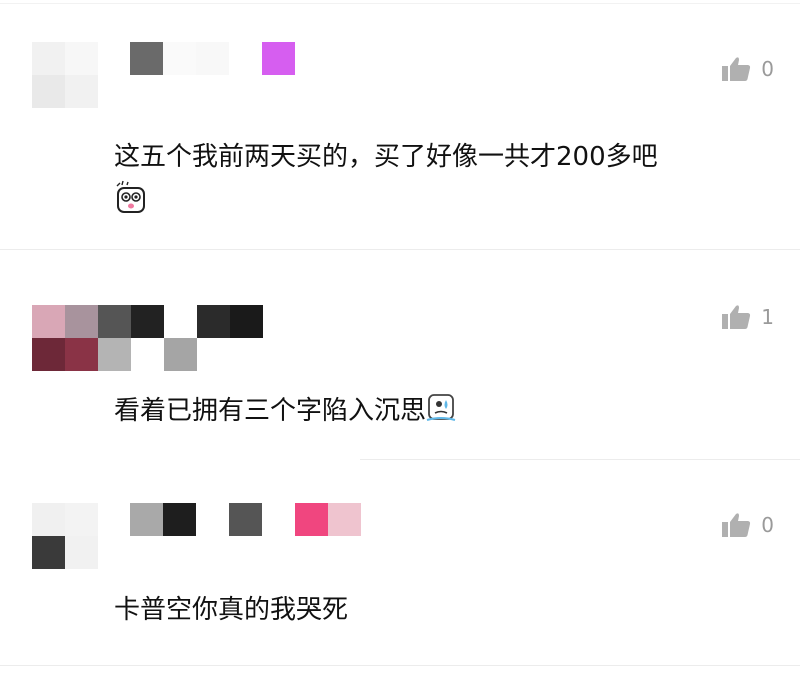  I want to click on surprised-face-emoji, so click(131, 199).